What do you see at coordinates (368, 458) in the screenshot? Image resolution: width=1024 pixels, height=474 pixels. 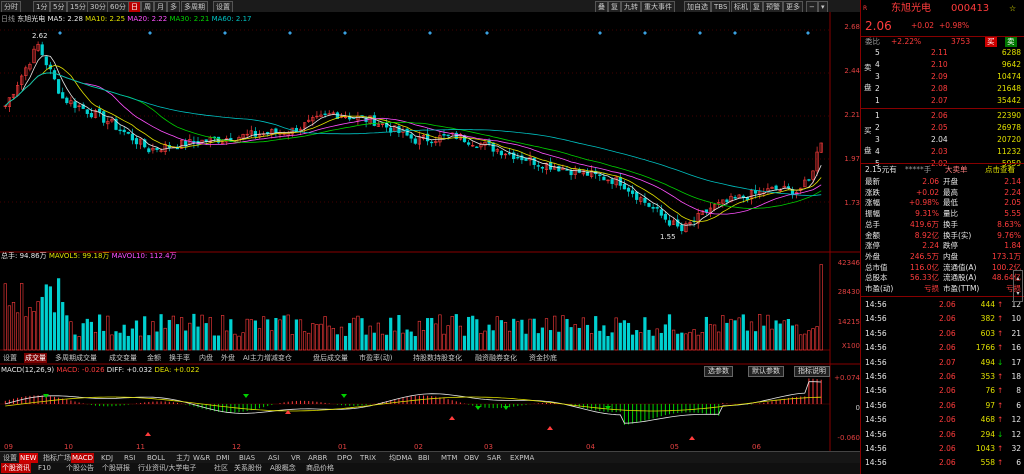 I see `bottom-indicator-tab: TRIX` at bounding box center [368, 458].